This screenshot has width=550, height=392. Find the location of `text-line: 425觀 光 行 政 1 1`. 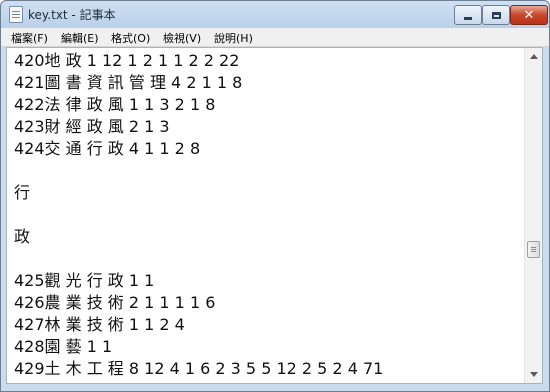

text-line: 425觀 光 行 政 1 1 is located at coordinates (84, 280).